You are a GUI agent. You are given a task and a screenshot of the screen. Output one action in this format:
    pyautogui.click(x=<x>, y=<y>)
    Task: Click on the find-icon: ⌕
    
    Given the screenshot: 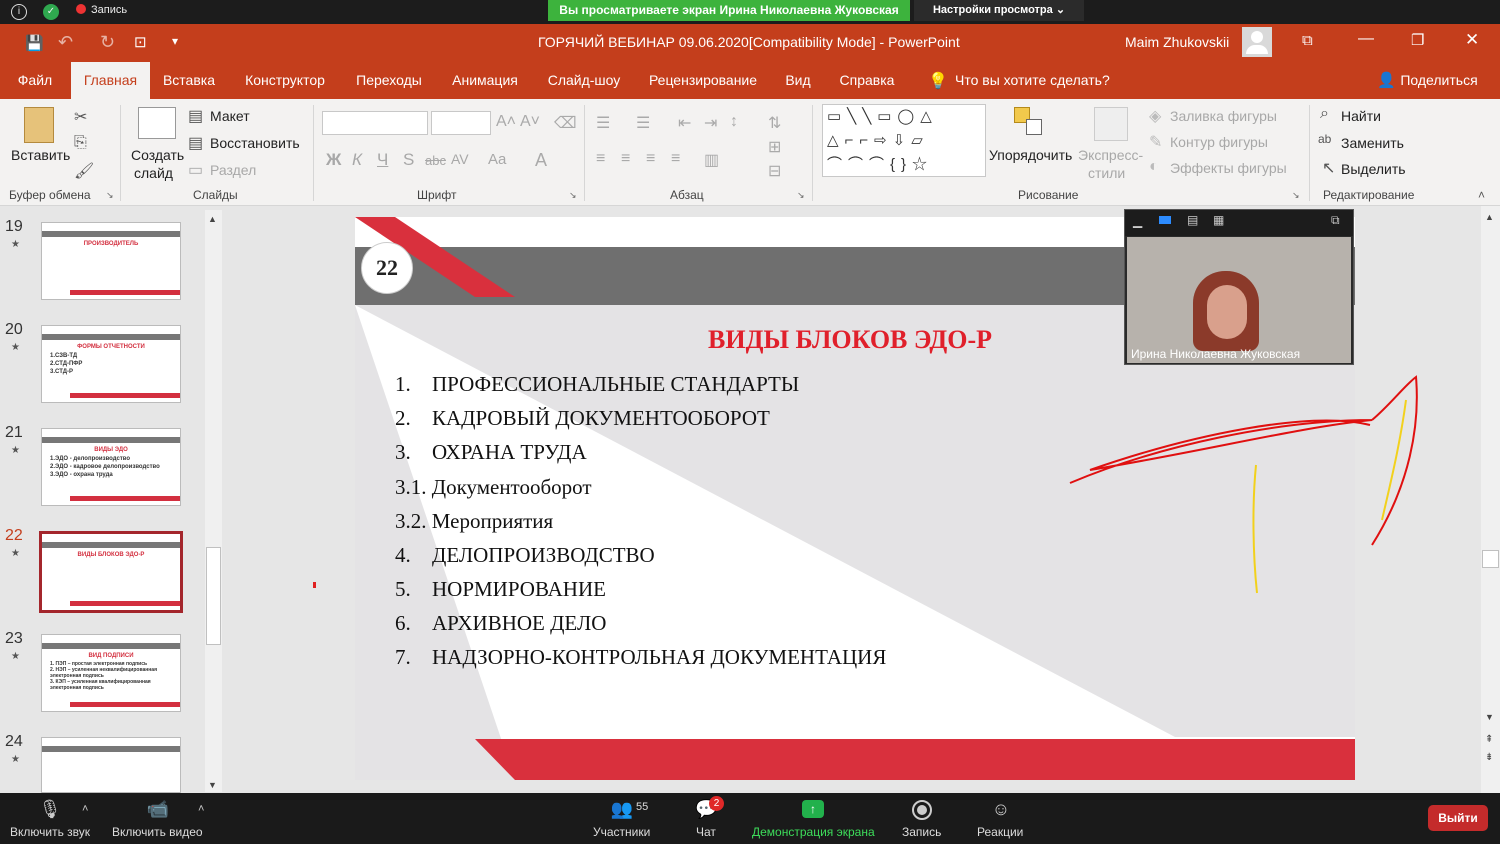 What is the action you would take?
    pyautogui.click(x=1324, y=114)
    